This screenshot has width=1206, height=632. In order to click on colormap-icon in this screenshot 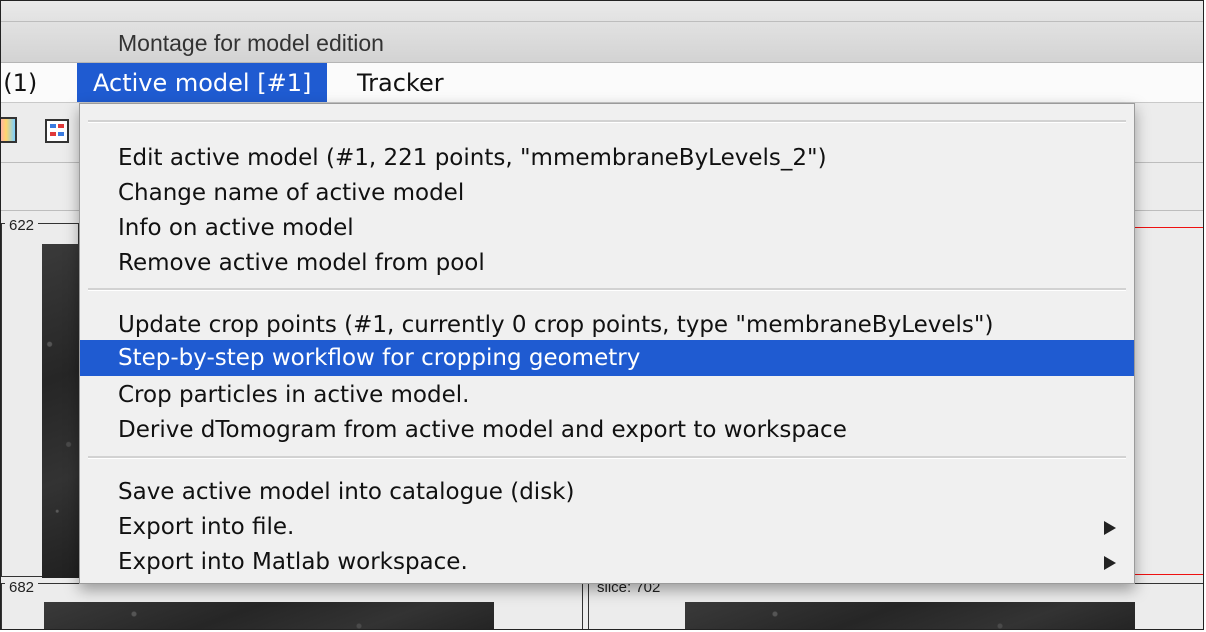, I will do `click(9, 130)`.